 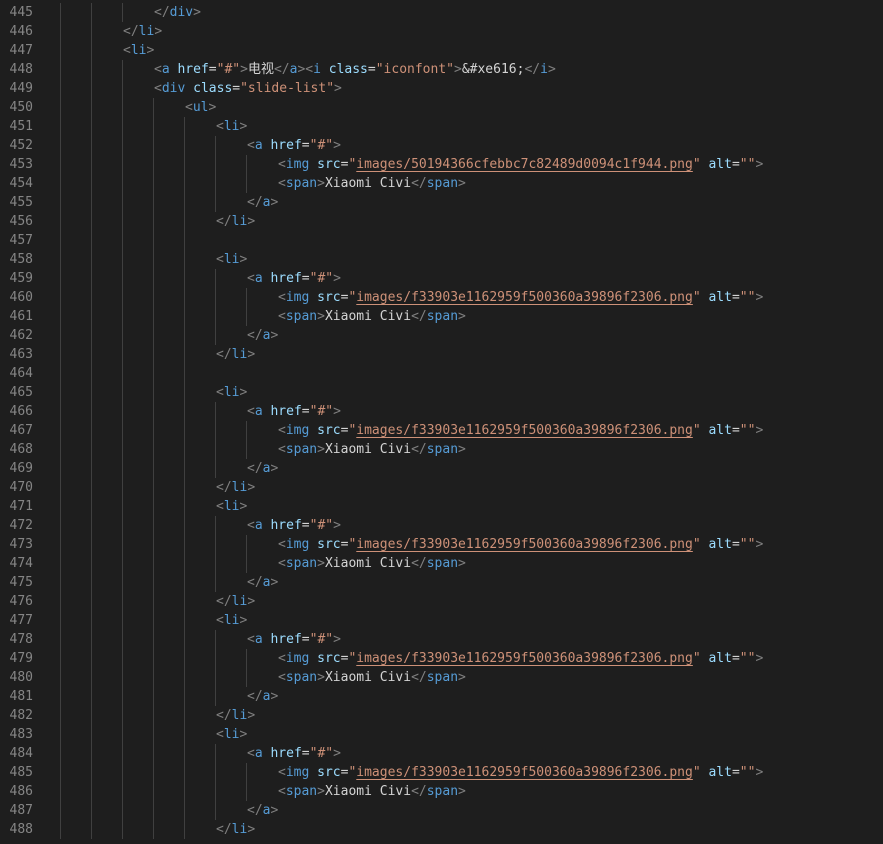 What do you see at coordinates (747, 658) in the screenshot?
I see `code-token-str: ""` at bounding box center [747, 658].